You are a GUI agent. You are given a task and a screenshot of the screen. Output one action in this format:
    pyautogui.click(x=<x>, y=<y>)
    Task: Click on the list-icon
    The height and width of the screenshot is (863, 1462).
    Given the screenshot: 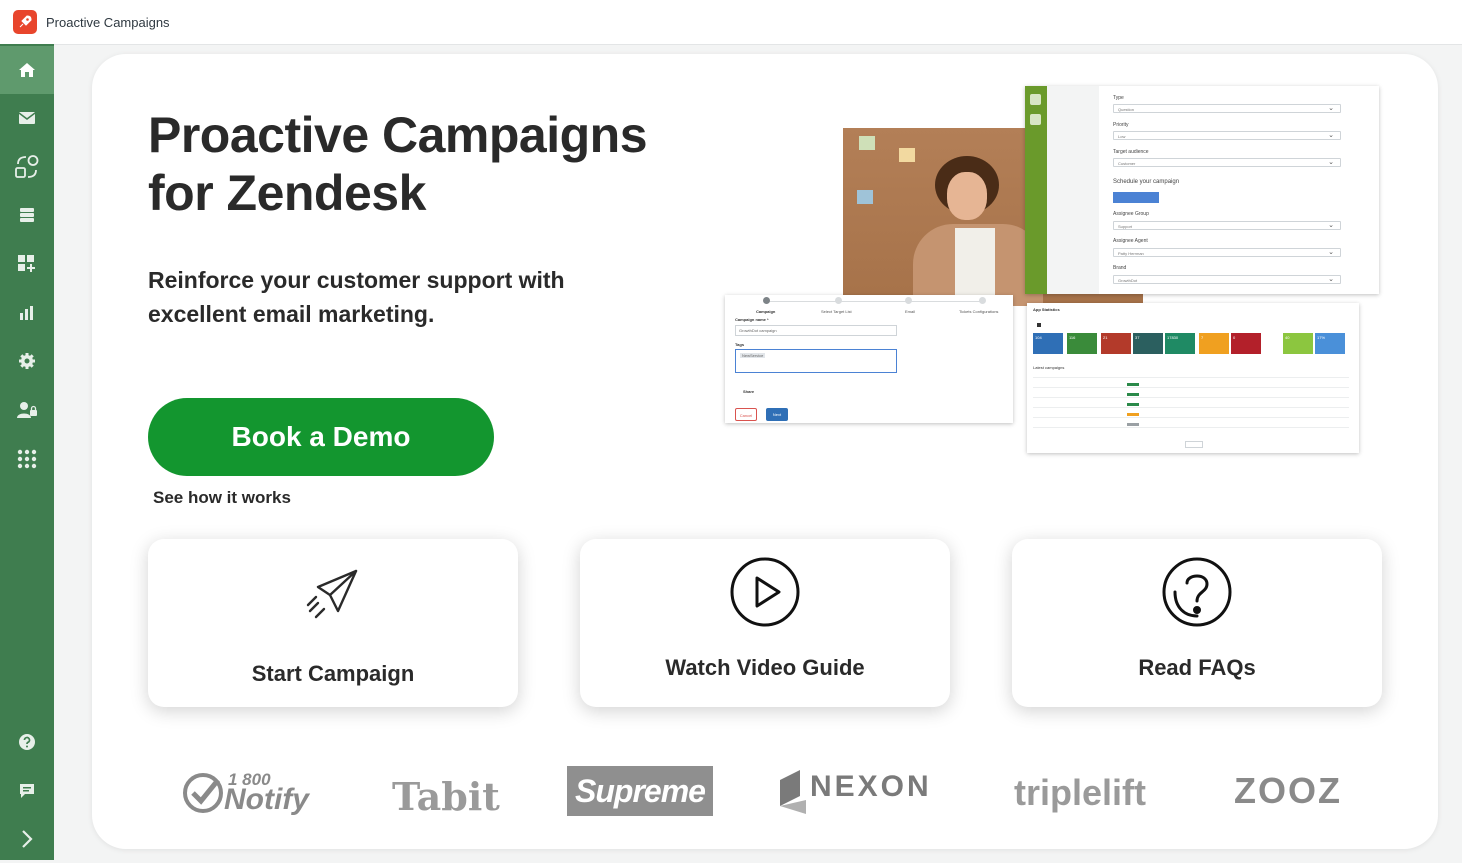 What is the action you would take?
    pyautogui.click(x=27, y=215)
    